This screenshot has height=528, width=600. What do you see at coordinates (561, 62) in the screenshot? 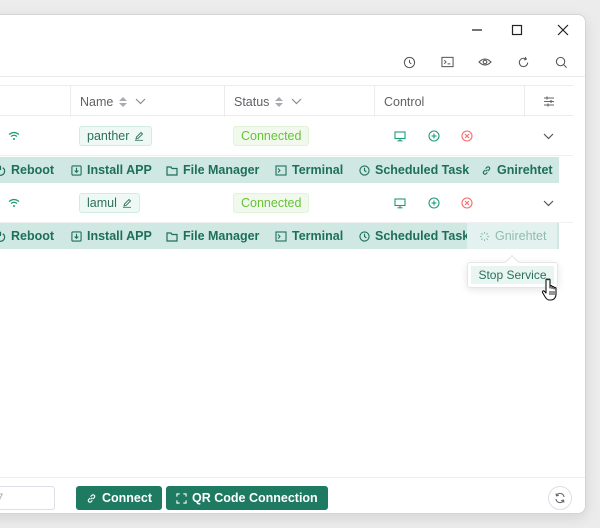
I see `search-icon` at bounding box center [561, 62].